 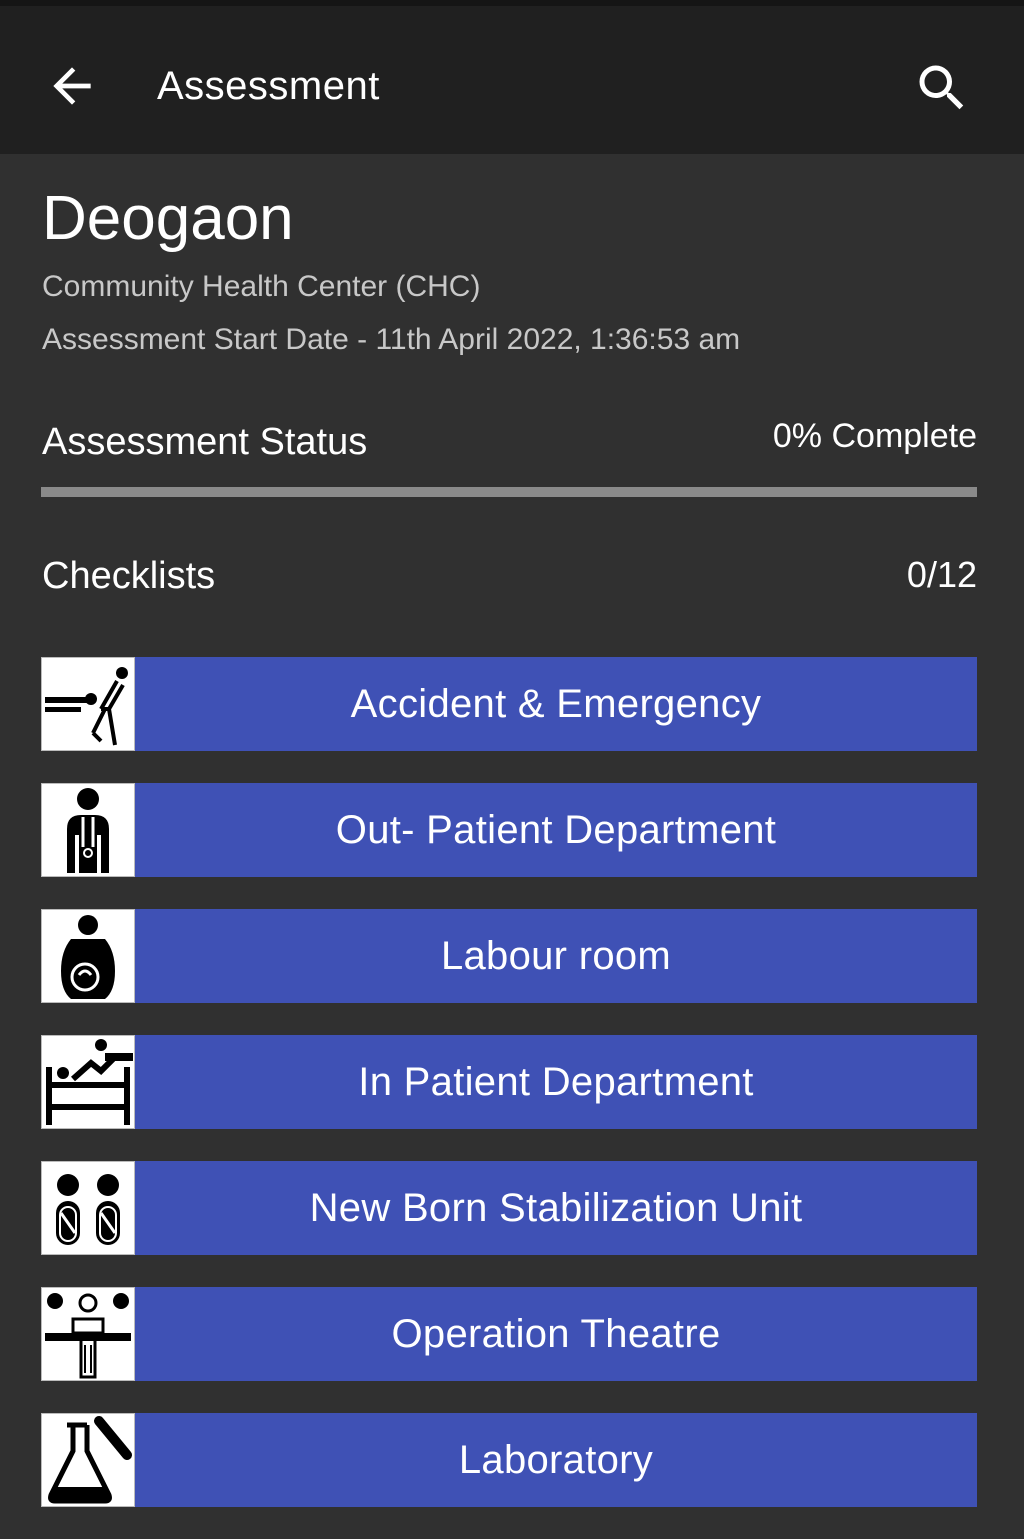 I want to click on checklist-item-newborn: New Born Stabilization Unit, so click(x=509, y=1208).